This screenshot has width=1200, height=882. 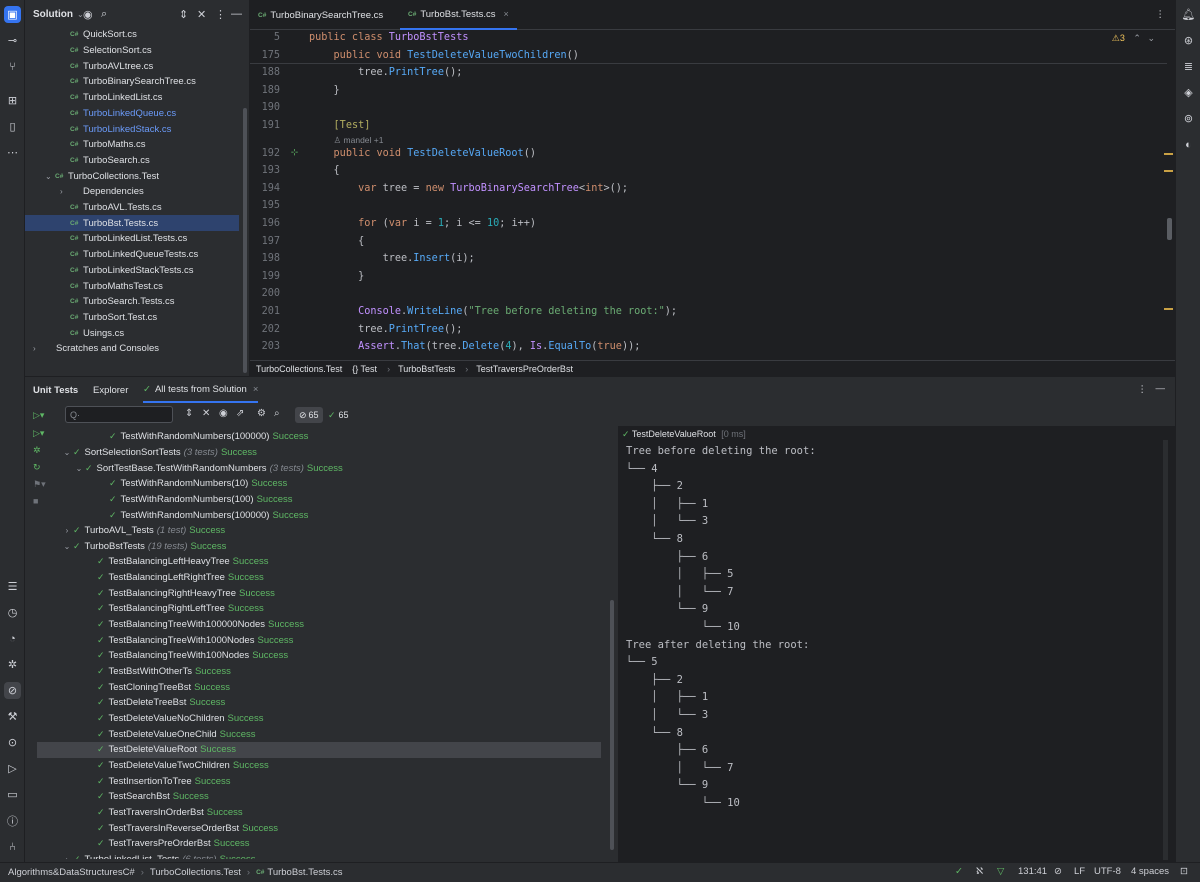 I want to click on build-icon: ⚒, so click(x=12, y=716).